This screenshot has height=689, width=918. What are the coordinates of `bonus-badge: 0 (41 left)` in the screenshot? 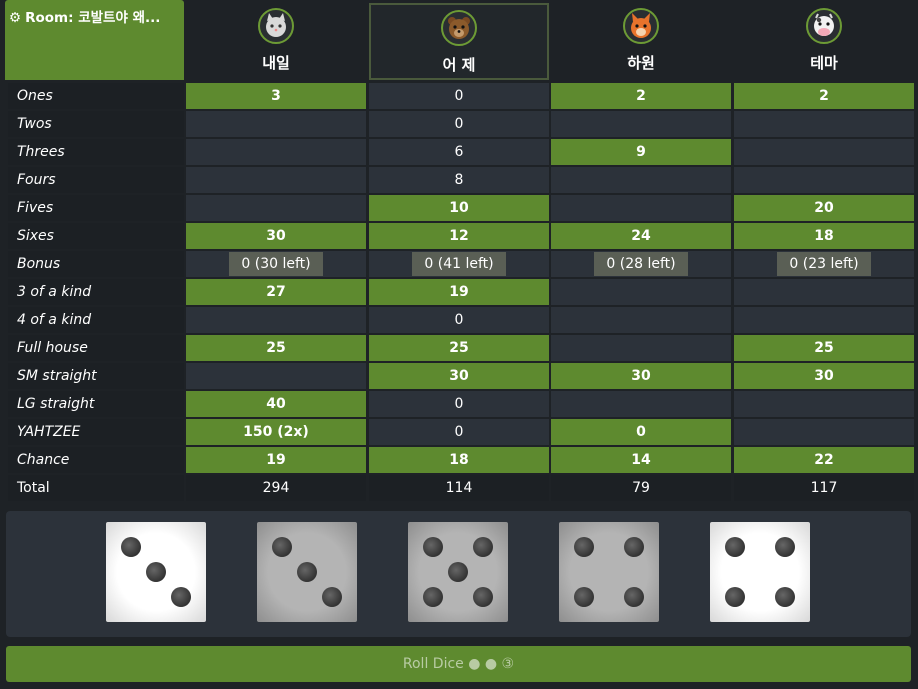 It's located at (459, 264).